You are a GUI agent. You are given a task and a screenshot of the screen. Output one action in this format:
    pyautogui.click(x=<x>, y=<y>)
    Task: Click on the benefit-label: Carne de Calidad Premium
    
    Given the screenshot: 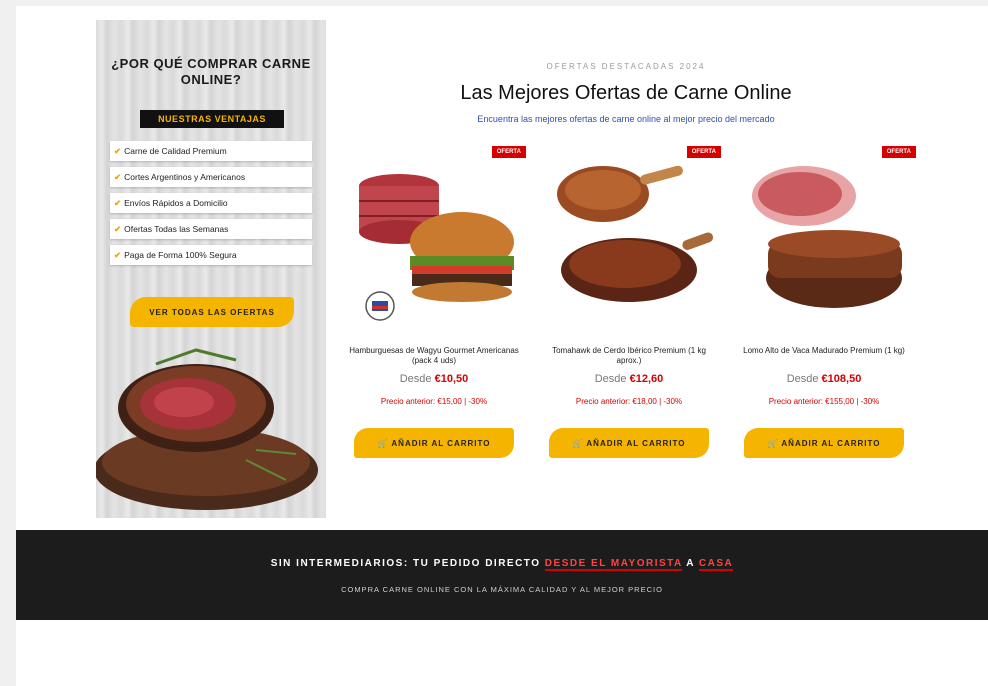 What is the action you would take?
    pyautogui.click(x=175, y=151)
    